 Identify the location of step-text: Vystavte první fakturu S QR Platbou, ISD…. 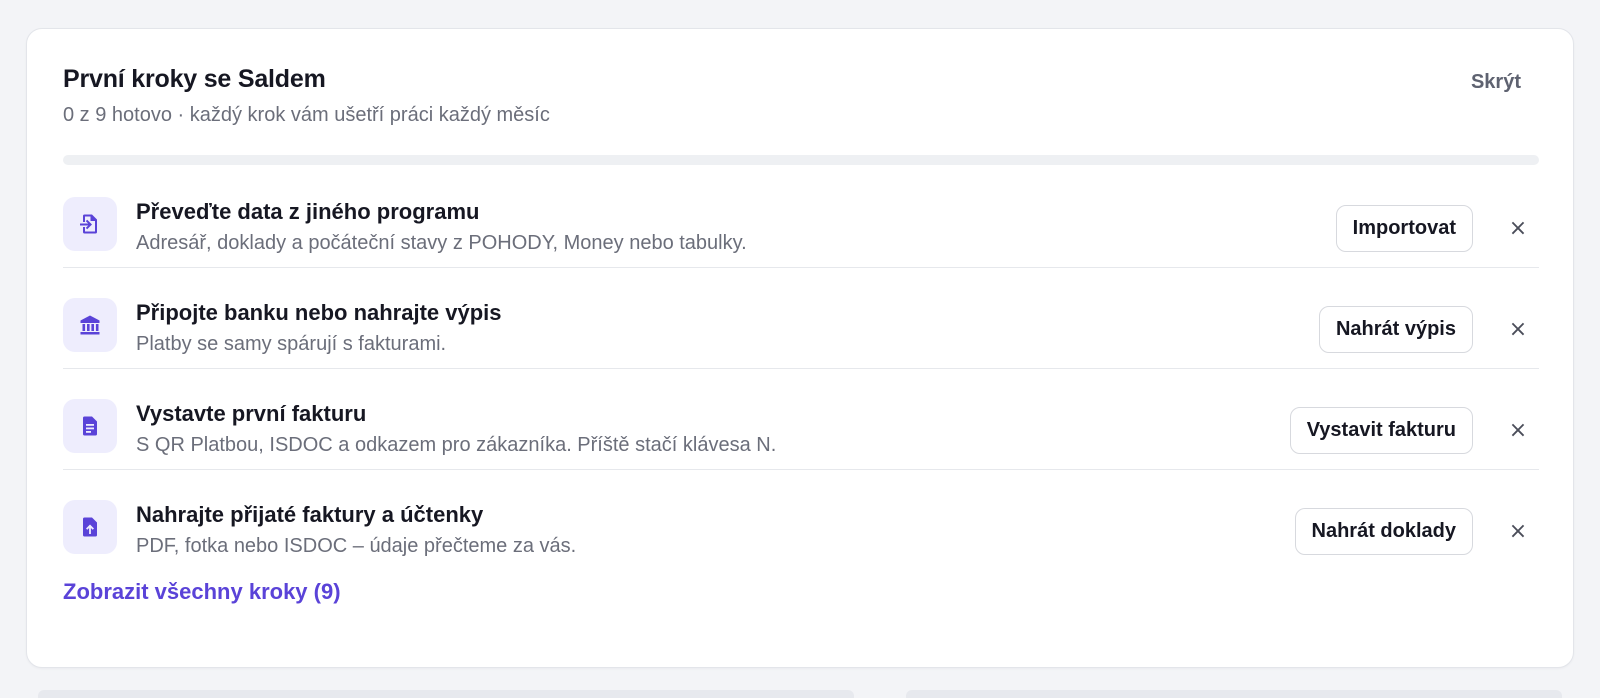
(456, 429).